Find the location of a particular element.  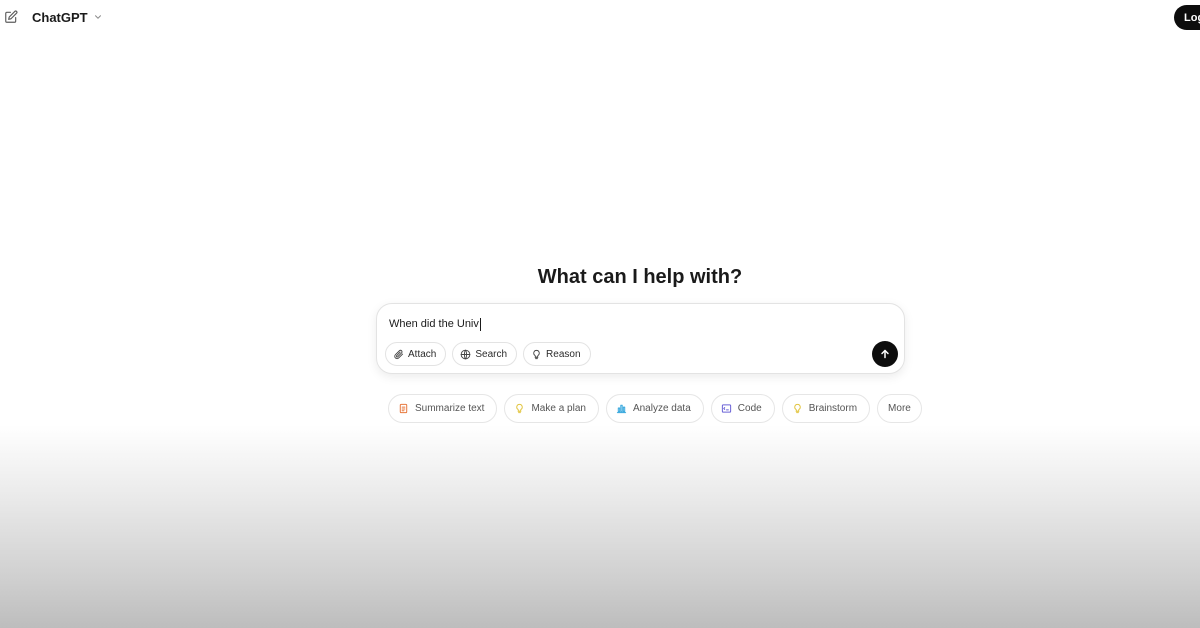

search-button: Search is located at coordinates (485, 354).